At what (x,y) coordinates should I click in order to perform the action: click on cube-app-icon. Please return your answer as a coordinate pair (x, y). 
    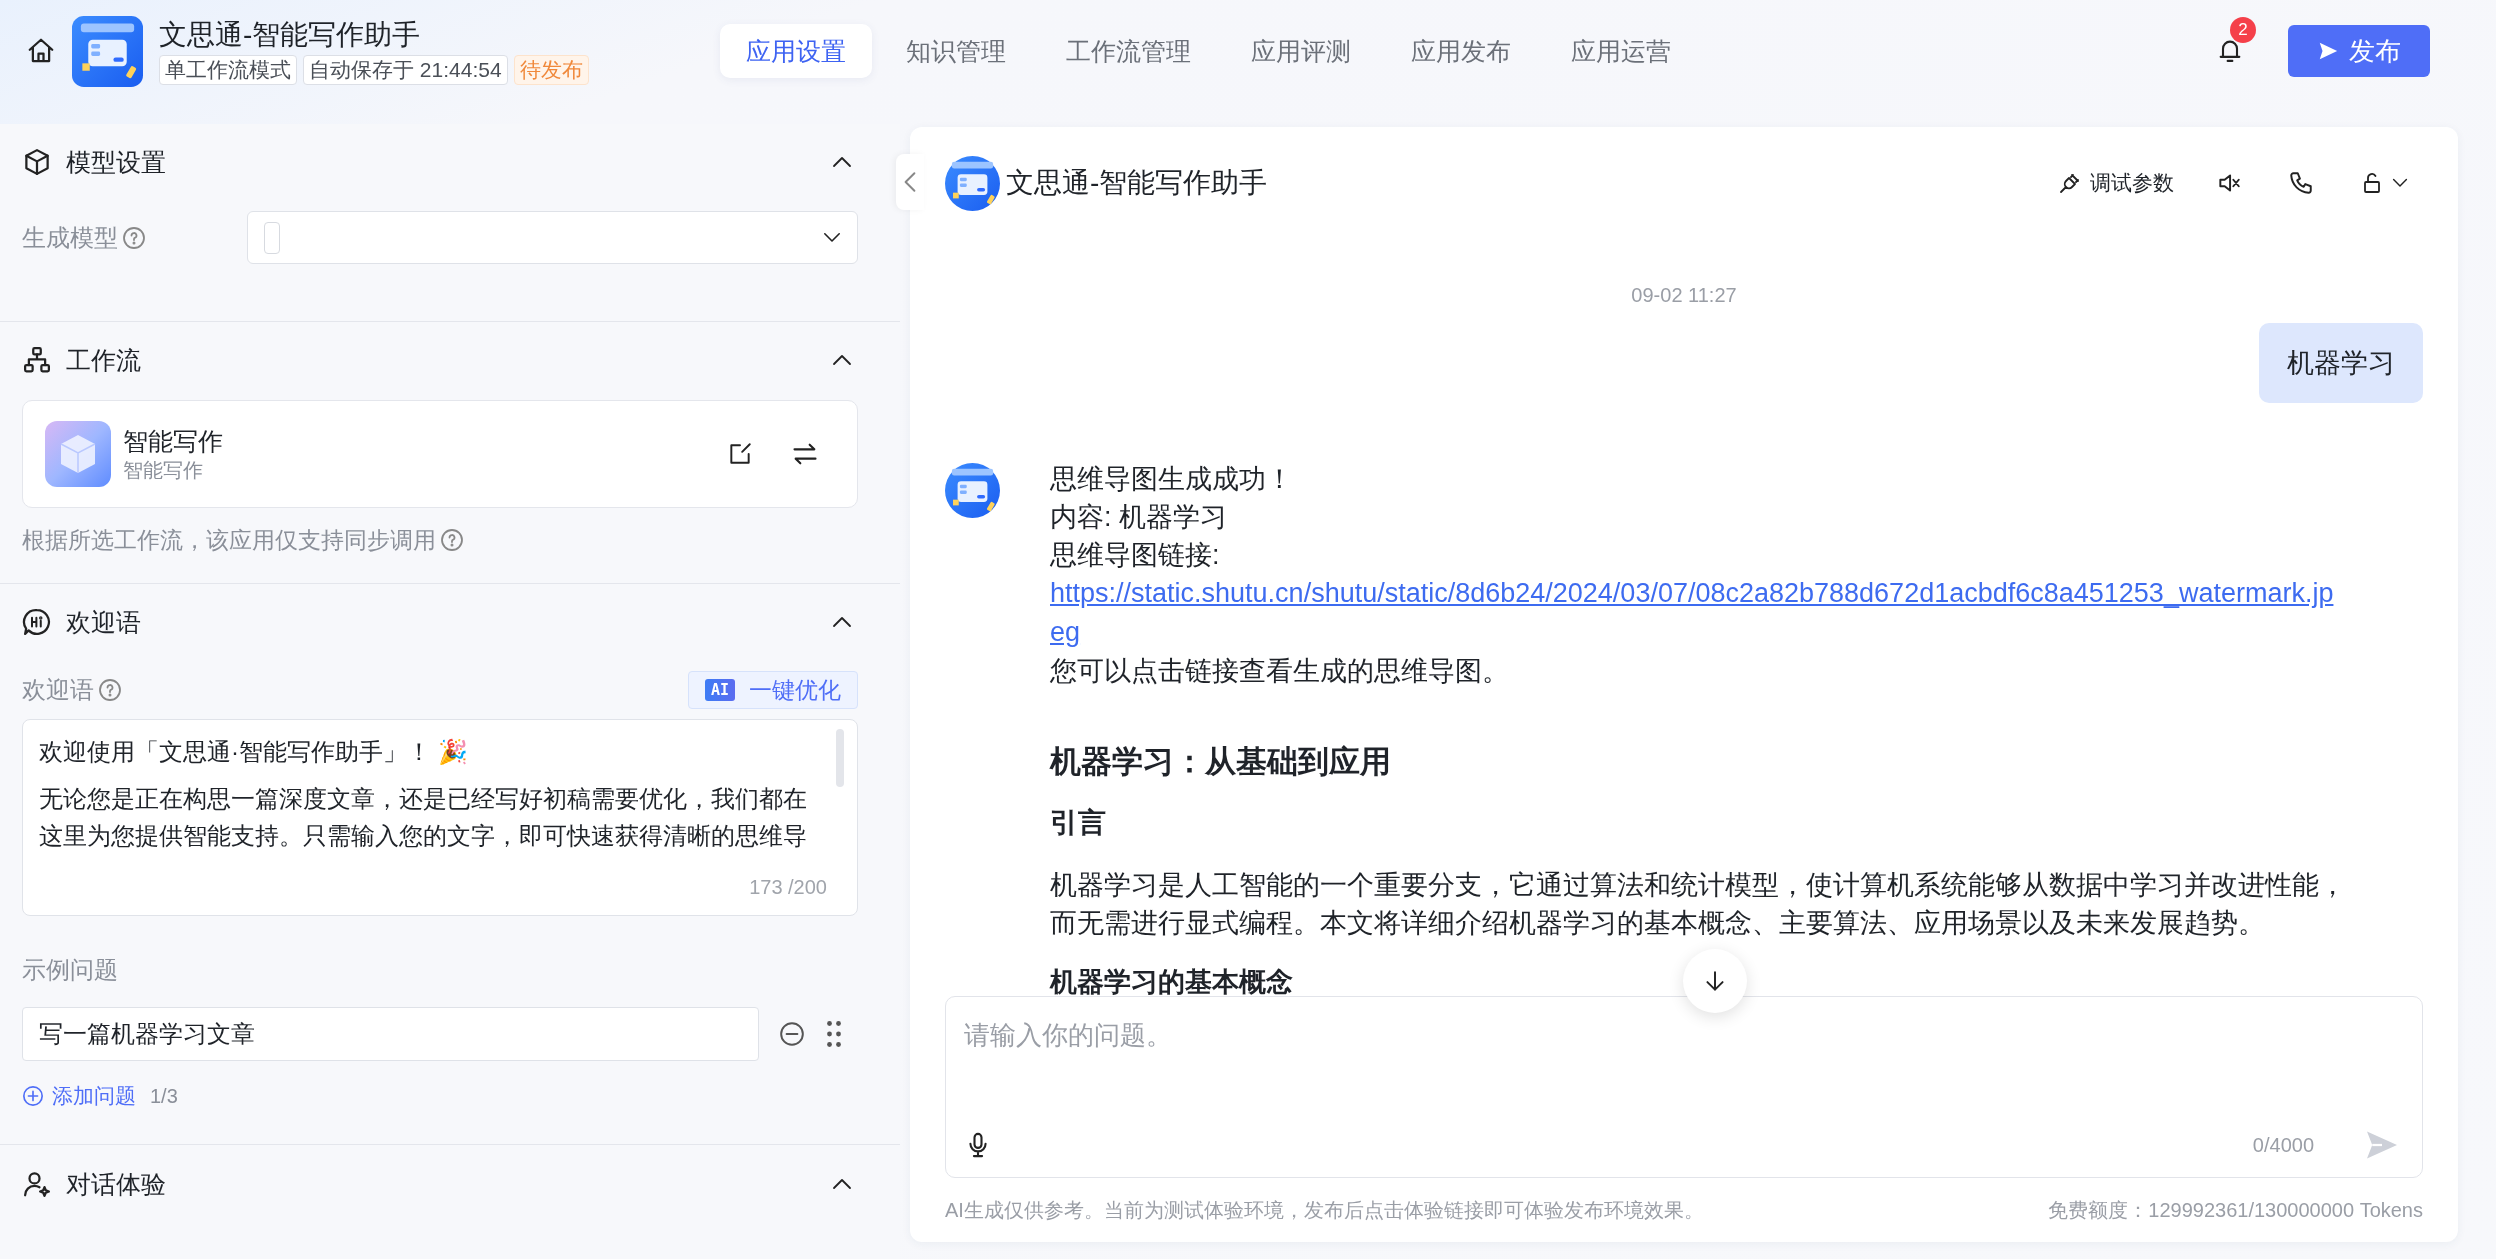
    Looking at the image, I should click on (78, 454).